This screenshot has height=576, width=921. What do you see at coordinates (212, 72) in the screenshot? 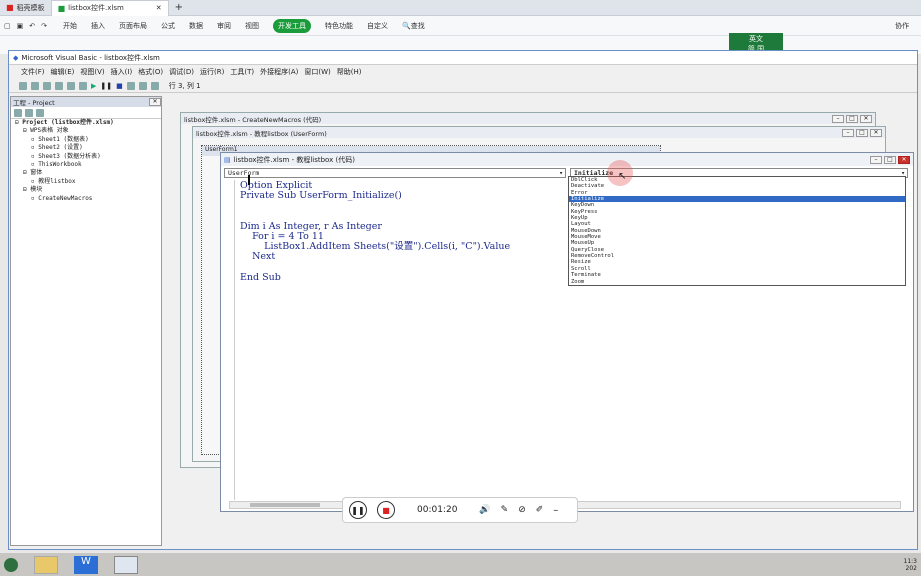
I see `vb-menu-item: 运行(R)` at bounding box center [212, 72].